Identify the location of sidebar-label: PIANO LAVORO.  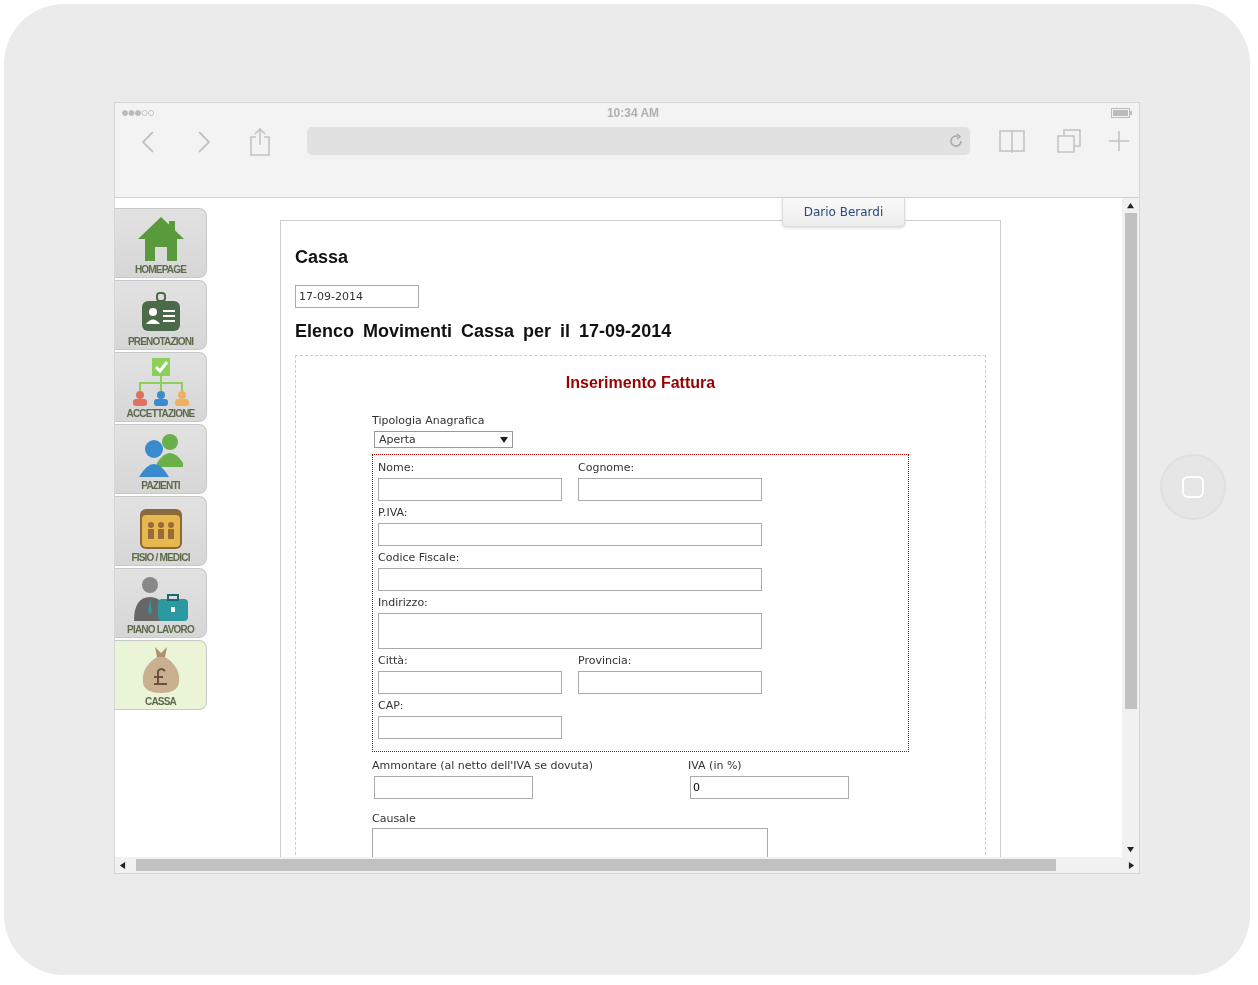
(160, 629).